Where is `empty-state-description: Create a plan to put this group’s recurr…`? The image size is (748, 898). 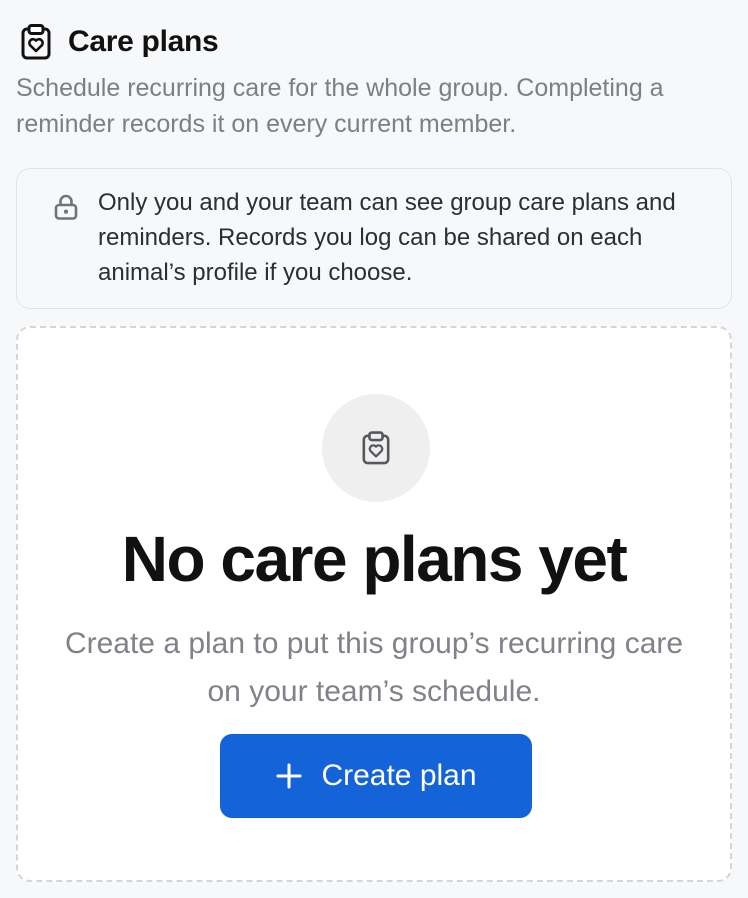
empty-state-description: Create a plan to put this group’s recurr… is located at coordinates (374, 667).